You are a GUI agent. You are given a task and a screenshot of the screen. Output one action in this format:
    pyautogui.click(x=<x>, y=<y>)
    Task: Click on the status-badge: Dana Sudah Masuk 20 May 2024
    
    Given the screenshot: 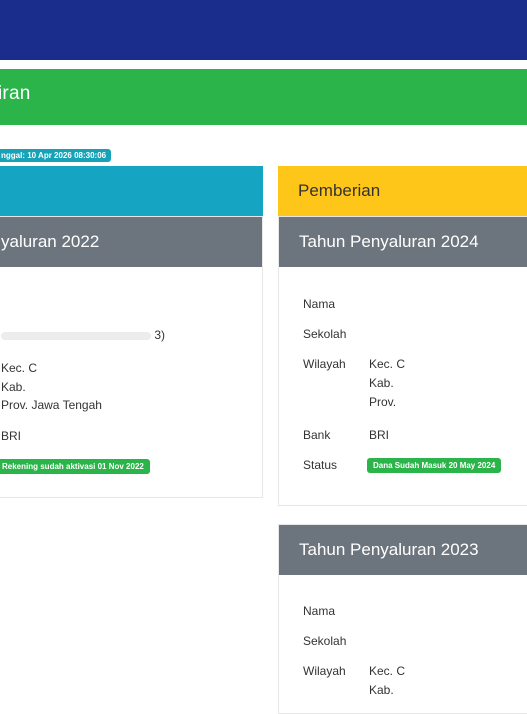 What is the action you would take?
    pyautogui.click(x=434, y=465)
    